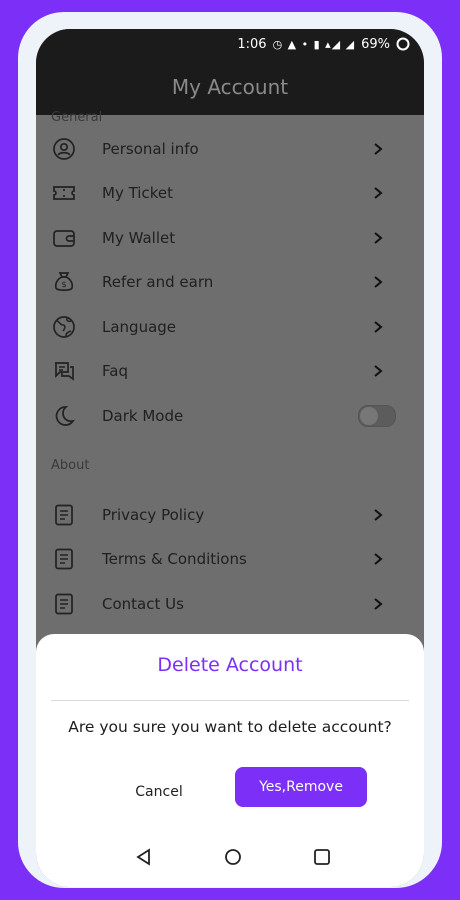  I want to click on dialog-title: Delete Account, so click(230, 665).